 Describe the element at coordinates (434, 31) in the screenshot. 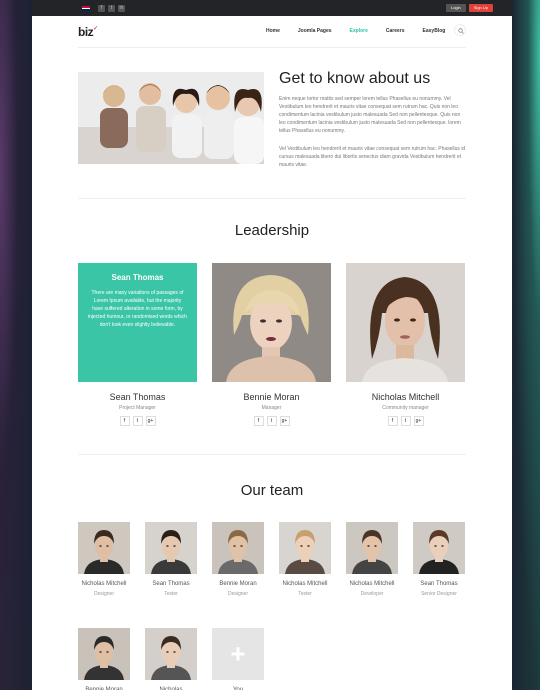

I see `nav-easyblog: EasyBlog` at that location.